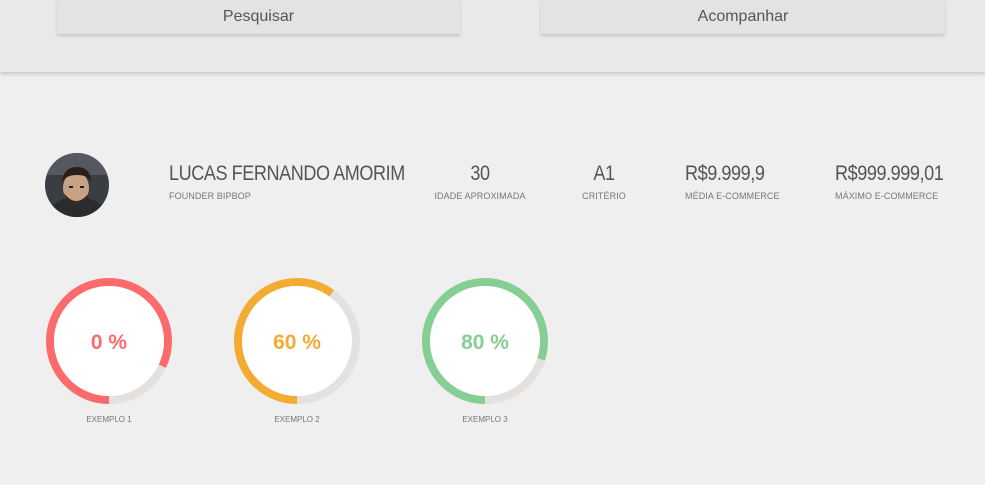  I want to click on max-ecommerce-block: R$999.999,01 MÁXIMO E-COMMERCE, so click(898, 181).